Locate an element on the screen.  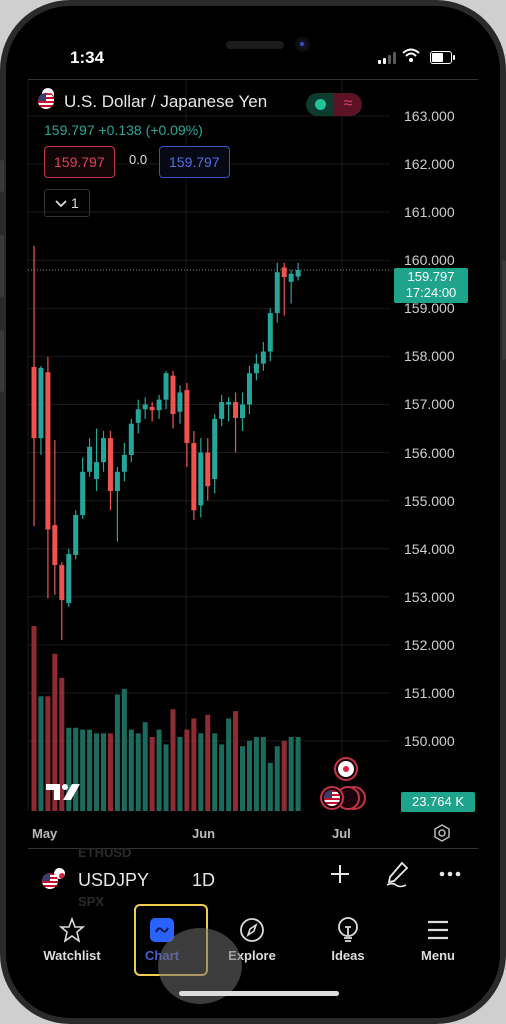
chart-settings-icon is located at coordinates (442, 833).